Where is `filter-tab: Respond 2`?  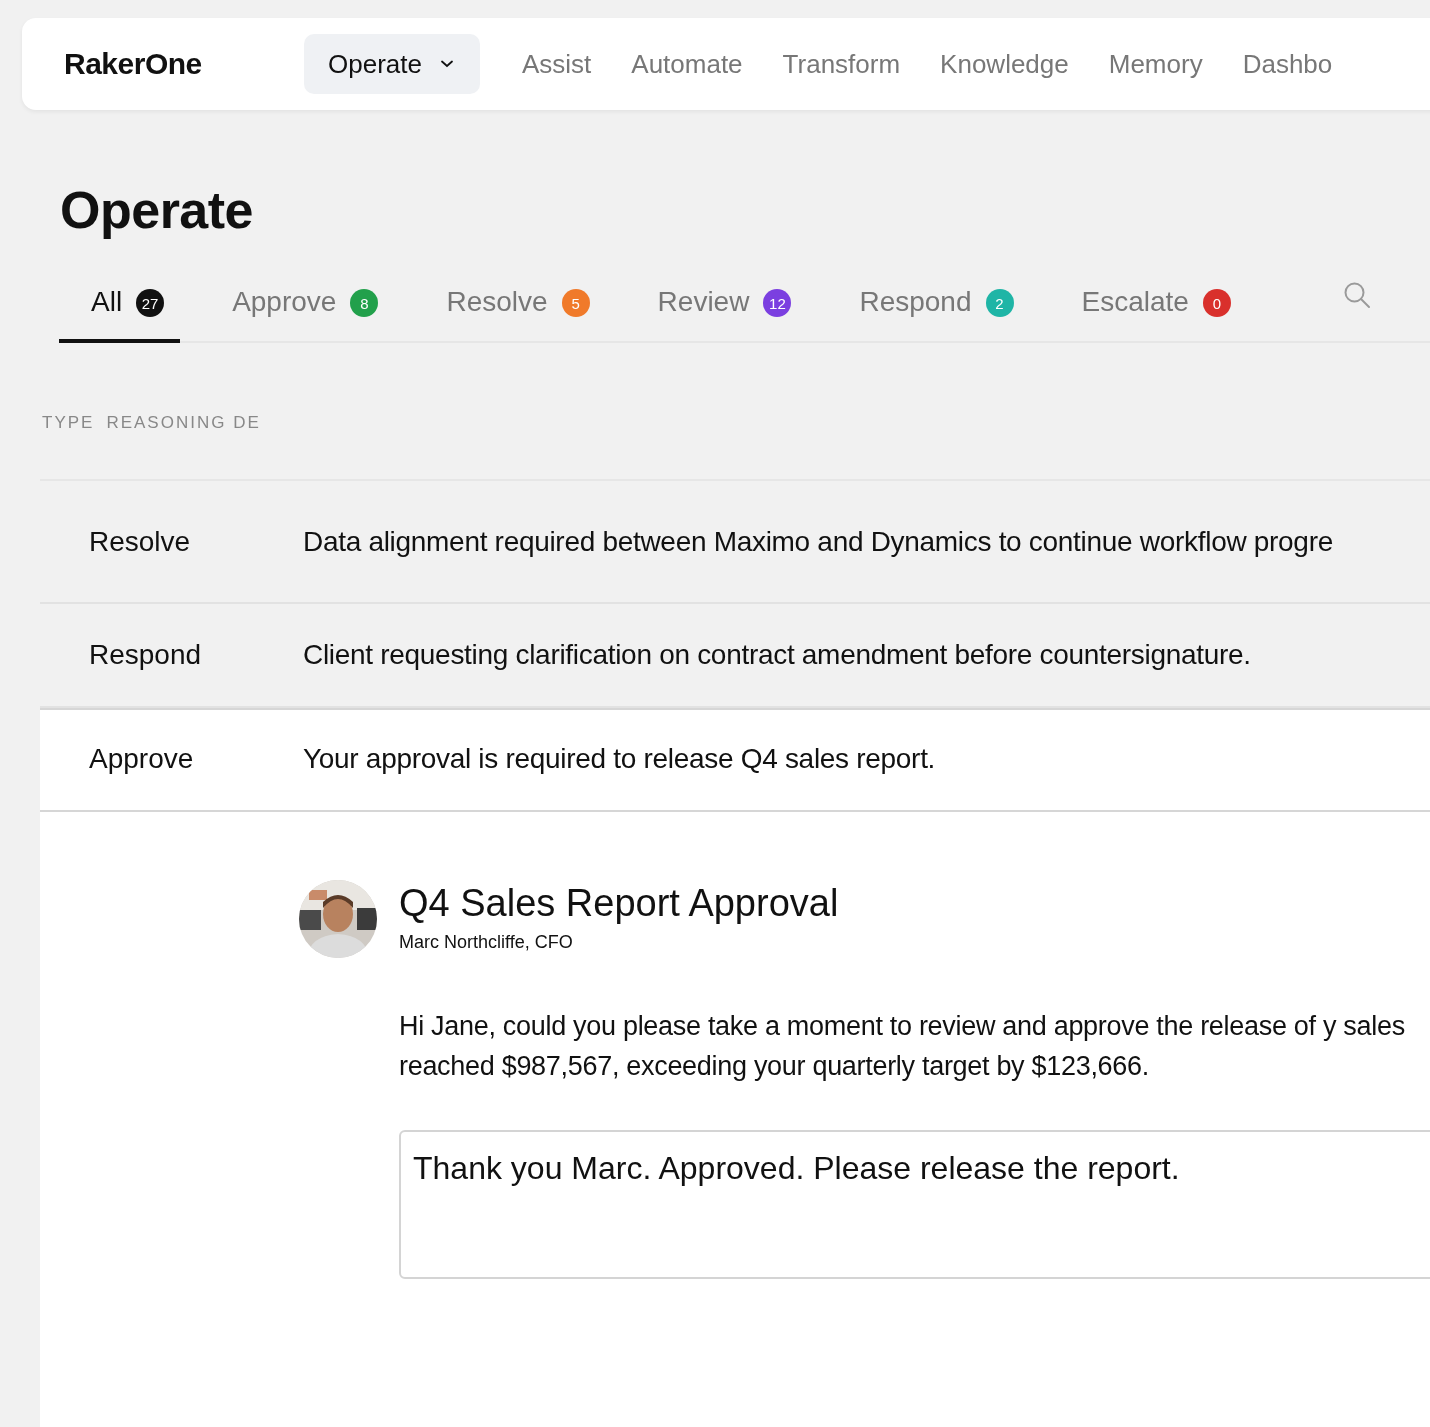 filter-tab: Respond 2 is located at coordinates (928, 311).